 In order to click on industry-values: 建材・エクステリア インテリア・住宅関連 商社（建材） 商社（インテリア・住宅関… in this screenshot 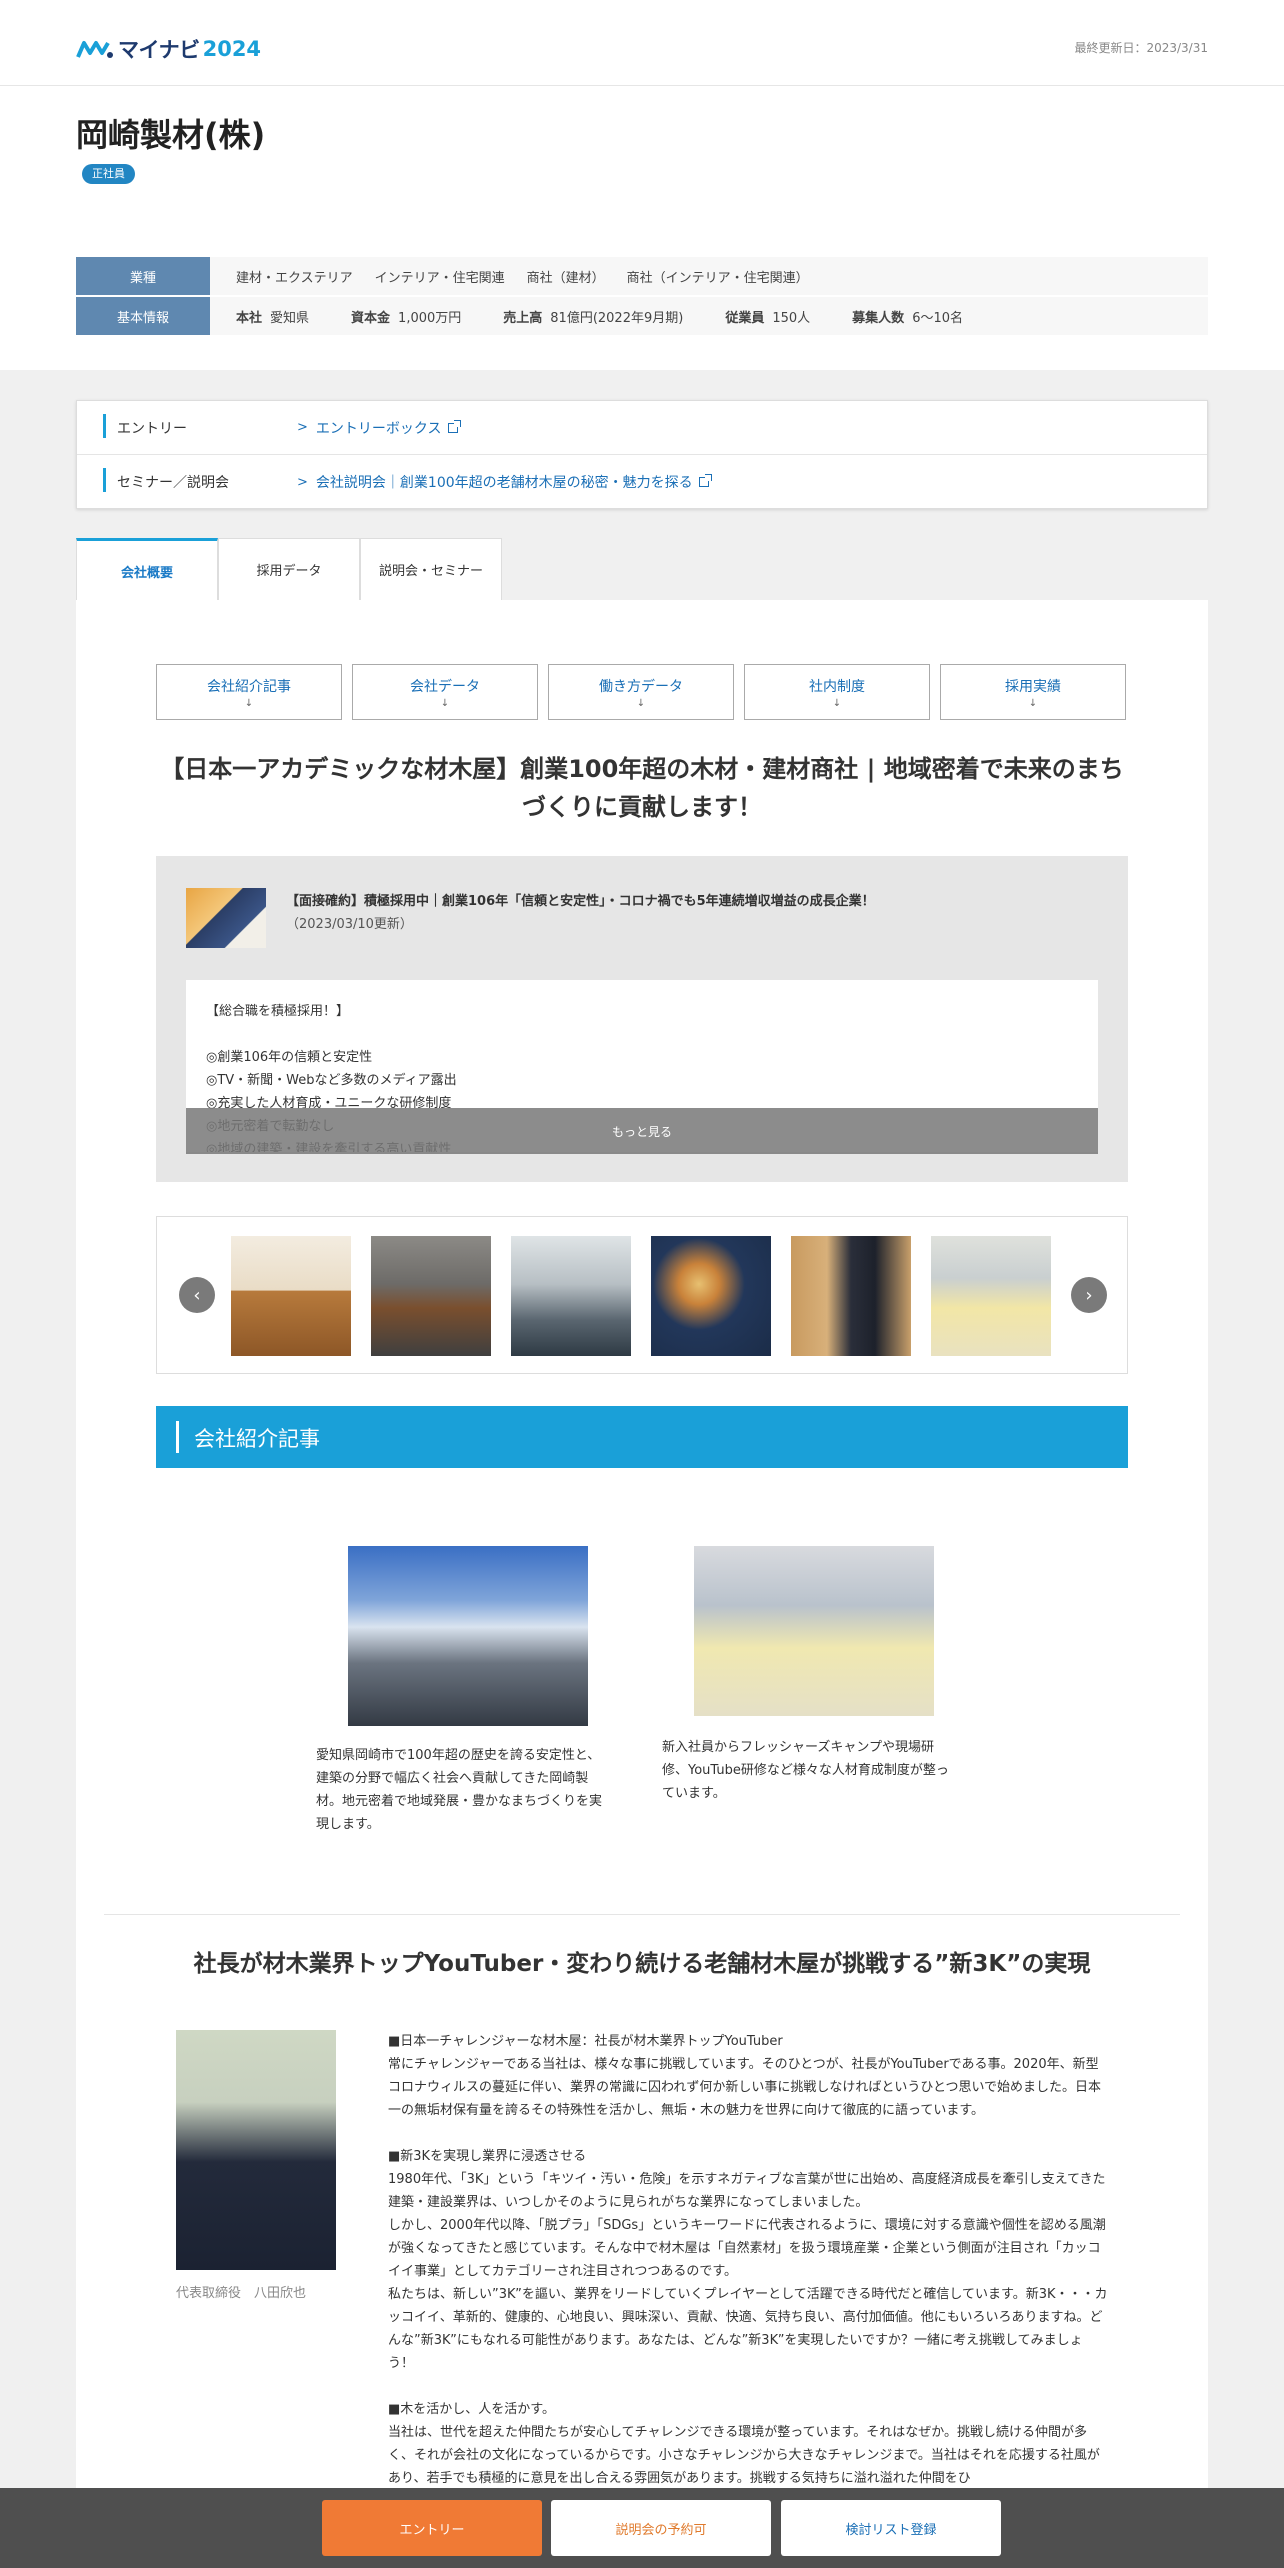, I will do `click(709, 276)`.